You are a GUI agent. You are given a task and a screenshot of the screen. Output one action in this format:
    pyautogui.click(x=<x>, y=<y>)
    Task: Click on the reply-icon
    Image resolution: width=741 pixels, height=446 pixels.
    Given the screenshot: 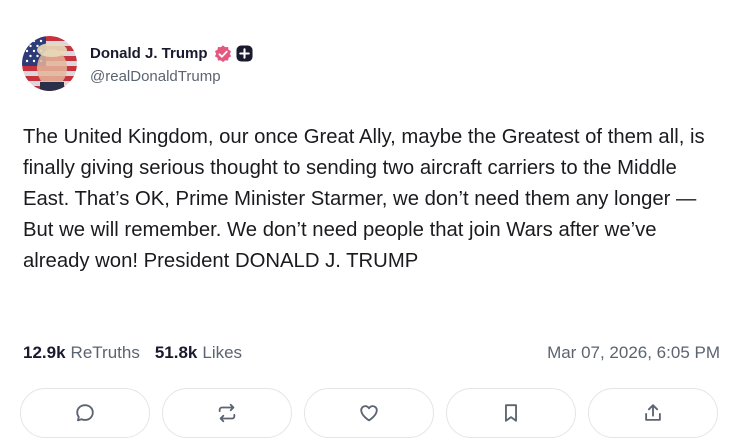 What is the action you would take?
    pyautogui.click(x=85, y=413)
    